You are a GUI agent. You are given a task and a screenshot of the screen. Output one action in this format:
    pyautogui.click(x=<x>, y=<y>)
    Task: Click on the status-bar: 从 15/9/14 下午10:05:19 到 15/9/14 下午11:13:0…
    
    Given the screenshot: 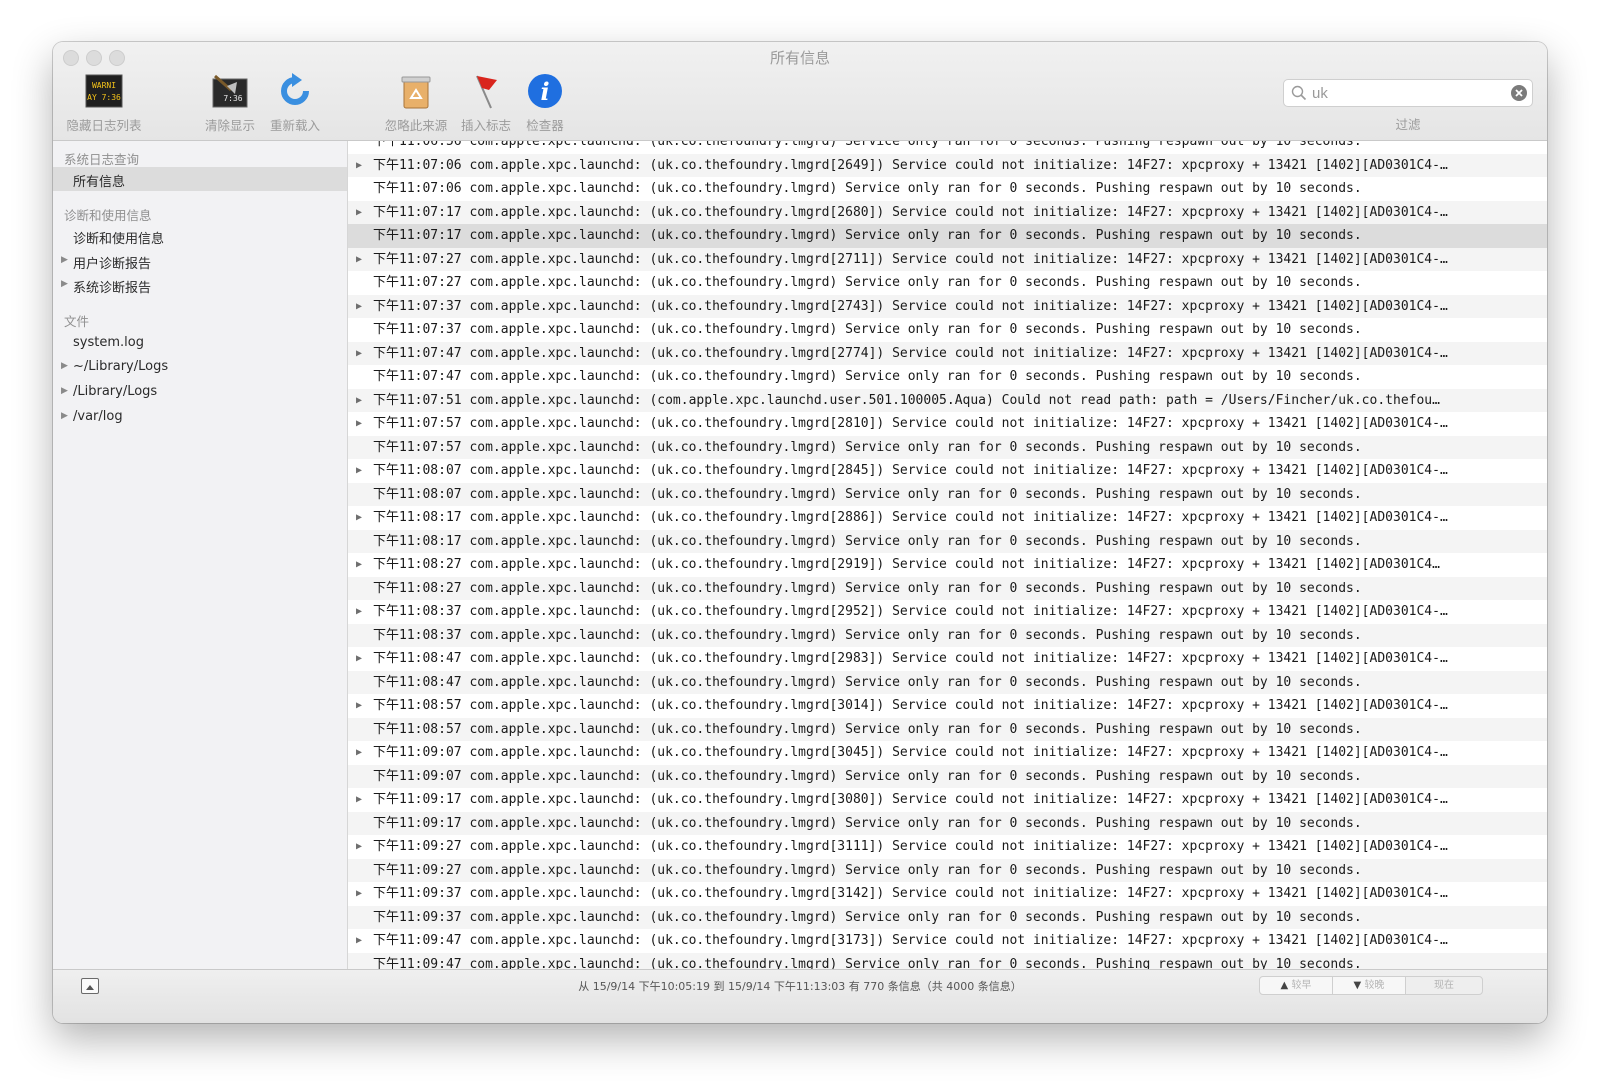 What is the action you would take?
    pyautogui.click(x=800, y=996)
    